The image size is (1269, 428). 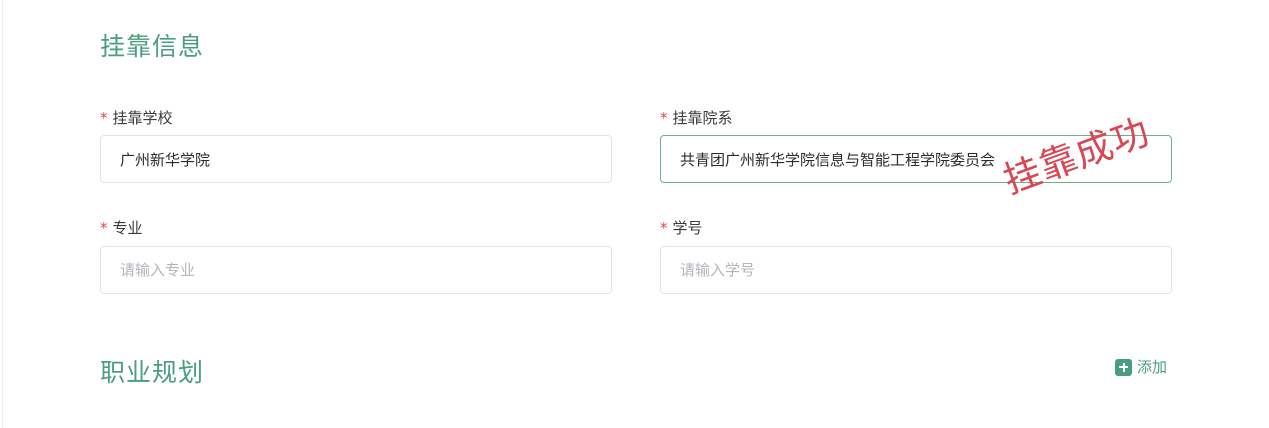 I want to click on school-label-text: 挂靠学校, so click(x=142, y=118).